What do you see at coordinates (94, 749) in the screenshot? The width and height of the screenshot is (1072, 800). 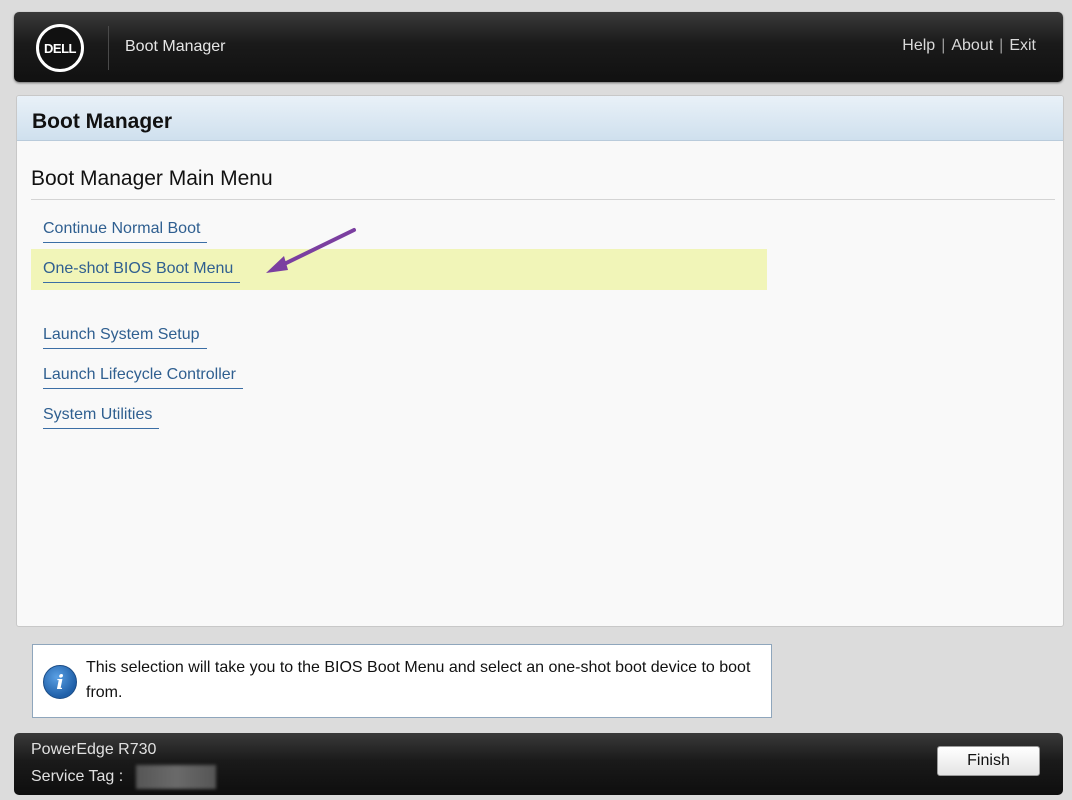 I see `system-model: PowerEdge R730` at bounding box center [94, 749].